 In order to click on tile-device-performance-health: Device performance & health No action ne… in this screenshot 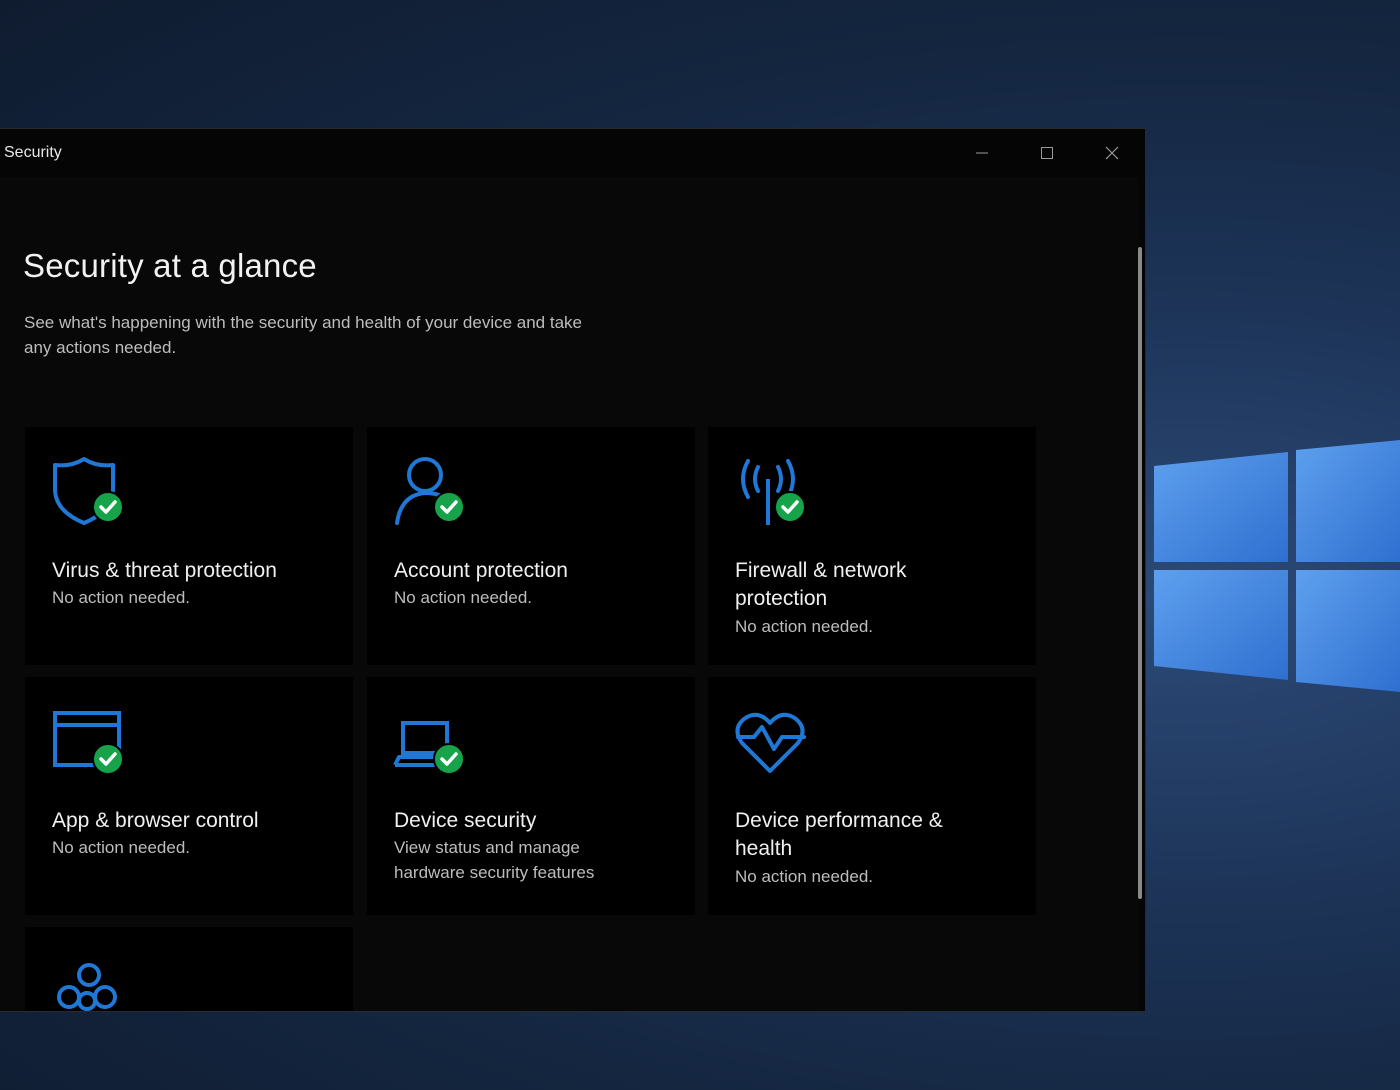, I will do `click(872, 796)`.